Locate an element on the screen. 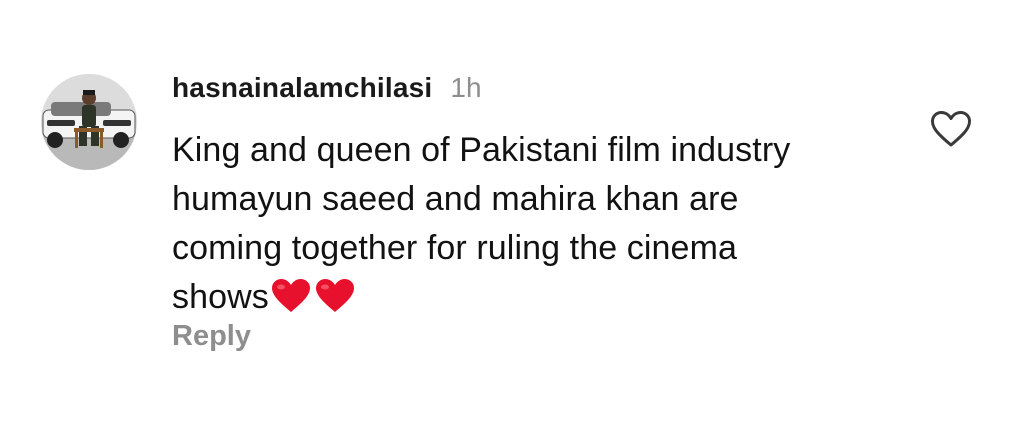  comment-line: coming together for ruling the cinema is located at coordinates (454, 248).